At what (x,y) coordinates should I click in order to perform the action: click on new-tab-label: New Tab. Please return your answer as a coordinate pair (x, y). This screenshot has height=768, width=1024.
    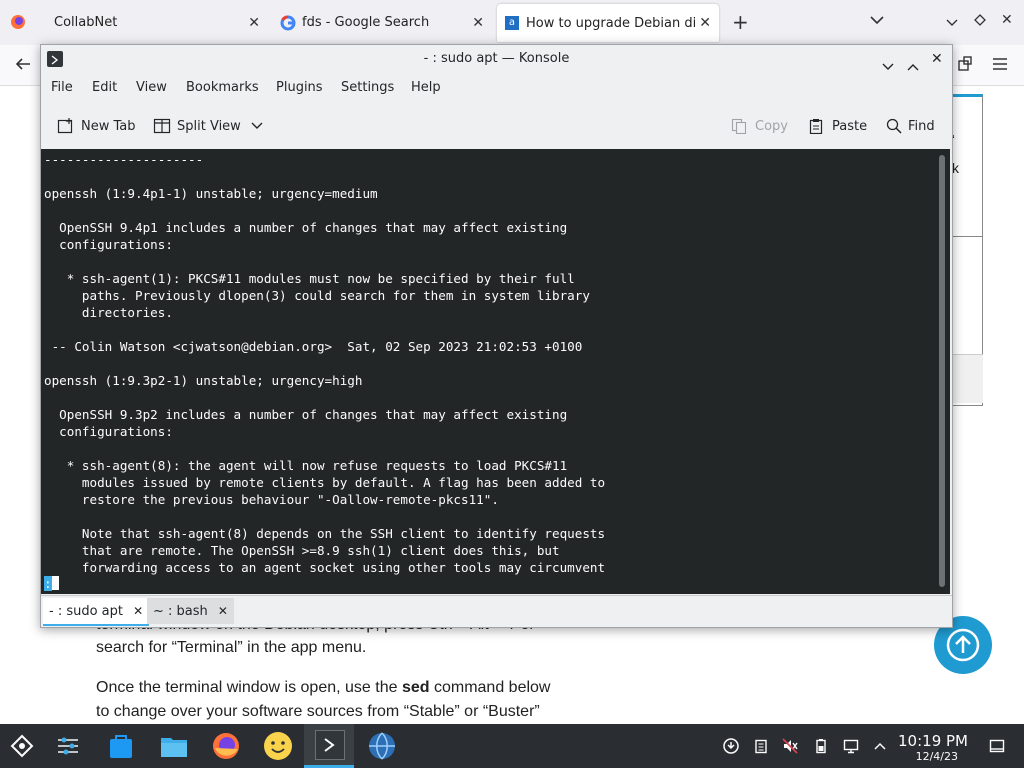
    Looking at the image, I should click on (108, 126).